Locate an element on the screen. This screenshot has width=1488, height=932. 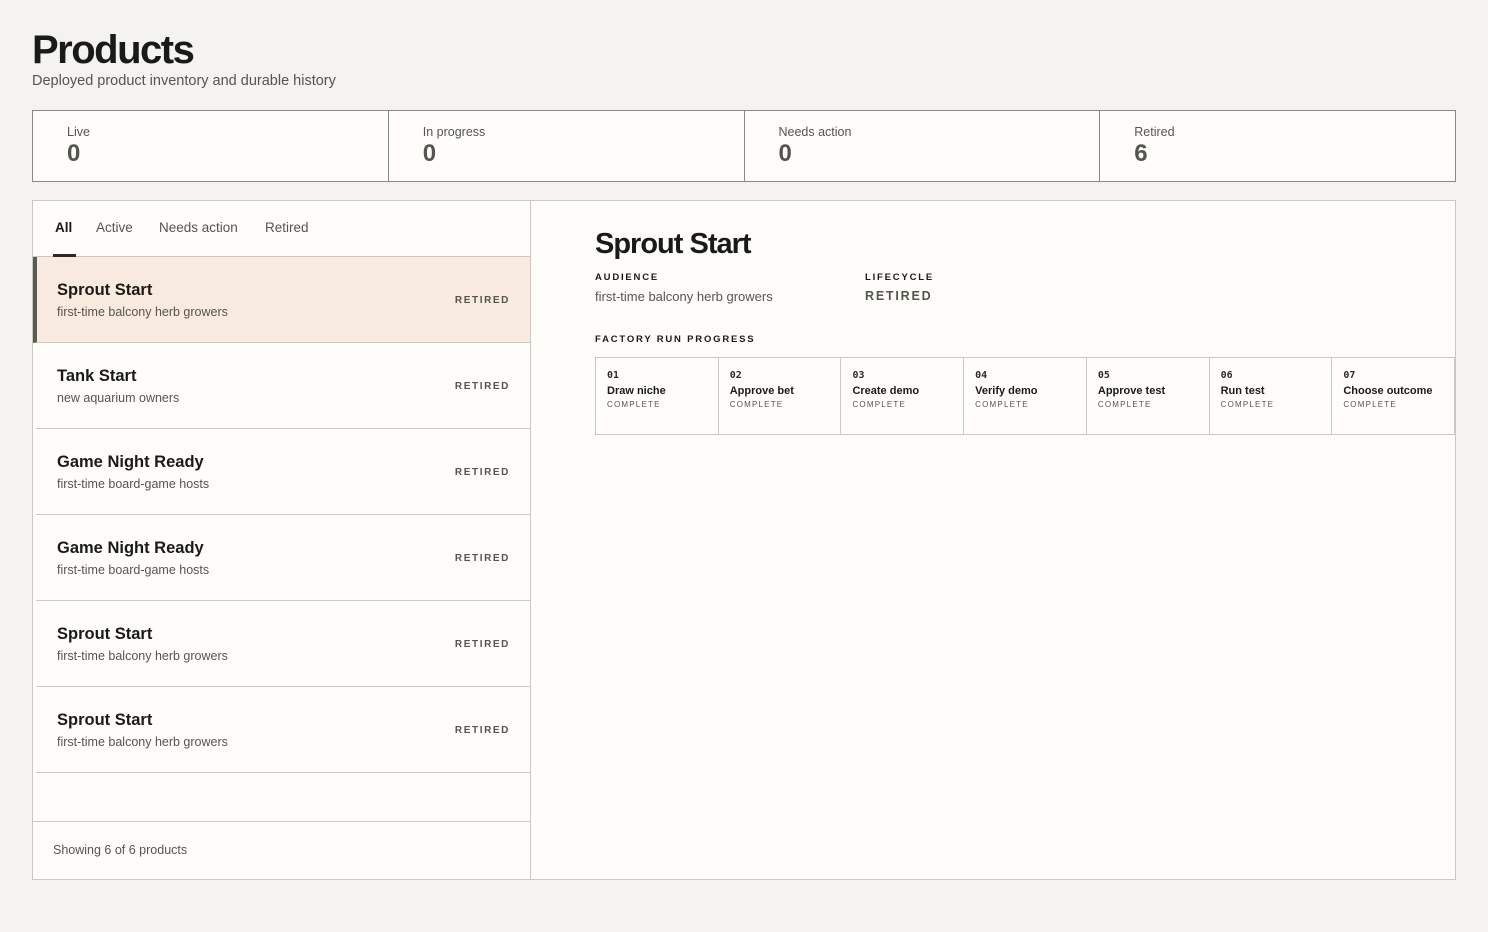
progress-label: FACTORY RUN PROGRESS is located at coordinates (675, 339).